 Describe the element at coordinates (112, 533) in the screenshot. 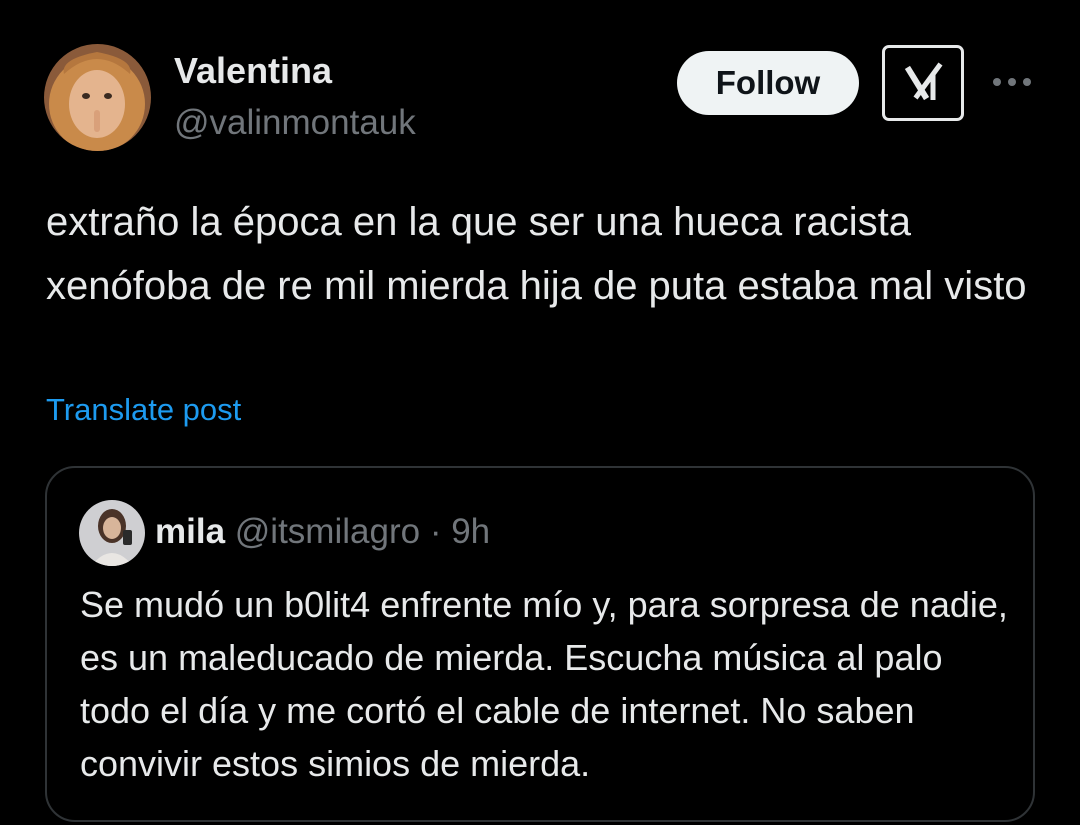

I see `quoted-author-avatar` at that location.